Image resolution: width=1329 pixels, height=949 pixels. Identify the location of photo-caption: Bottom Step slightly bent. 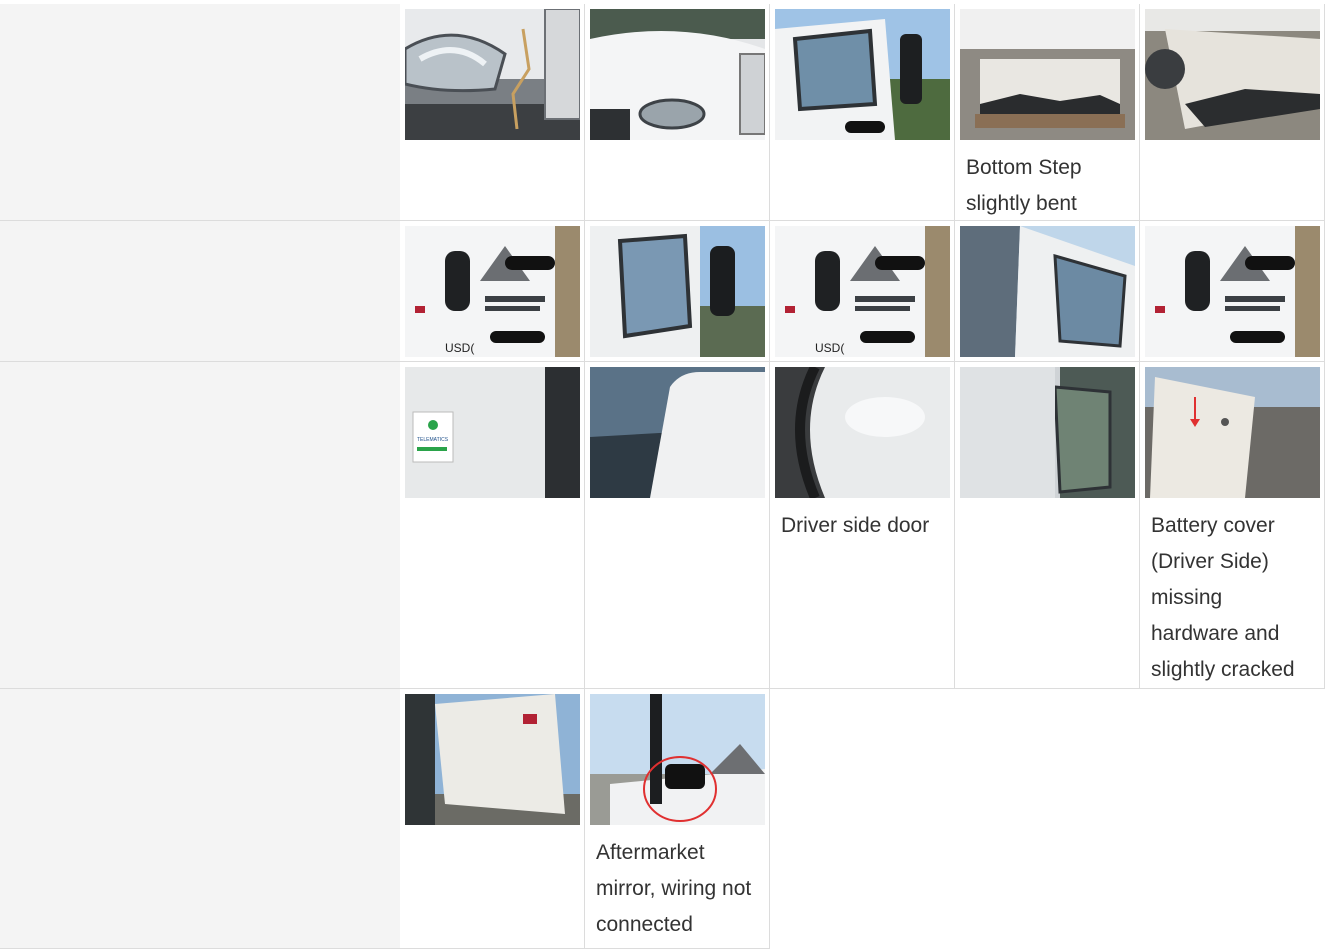
(1024, 185).